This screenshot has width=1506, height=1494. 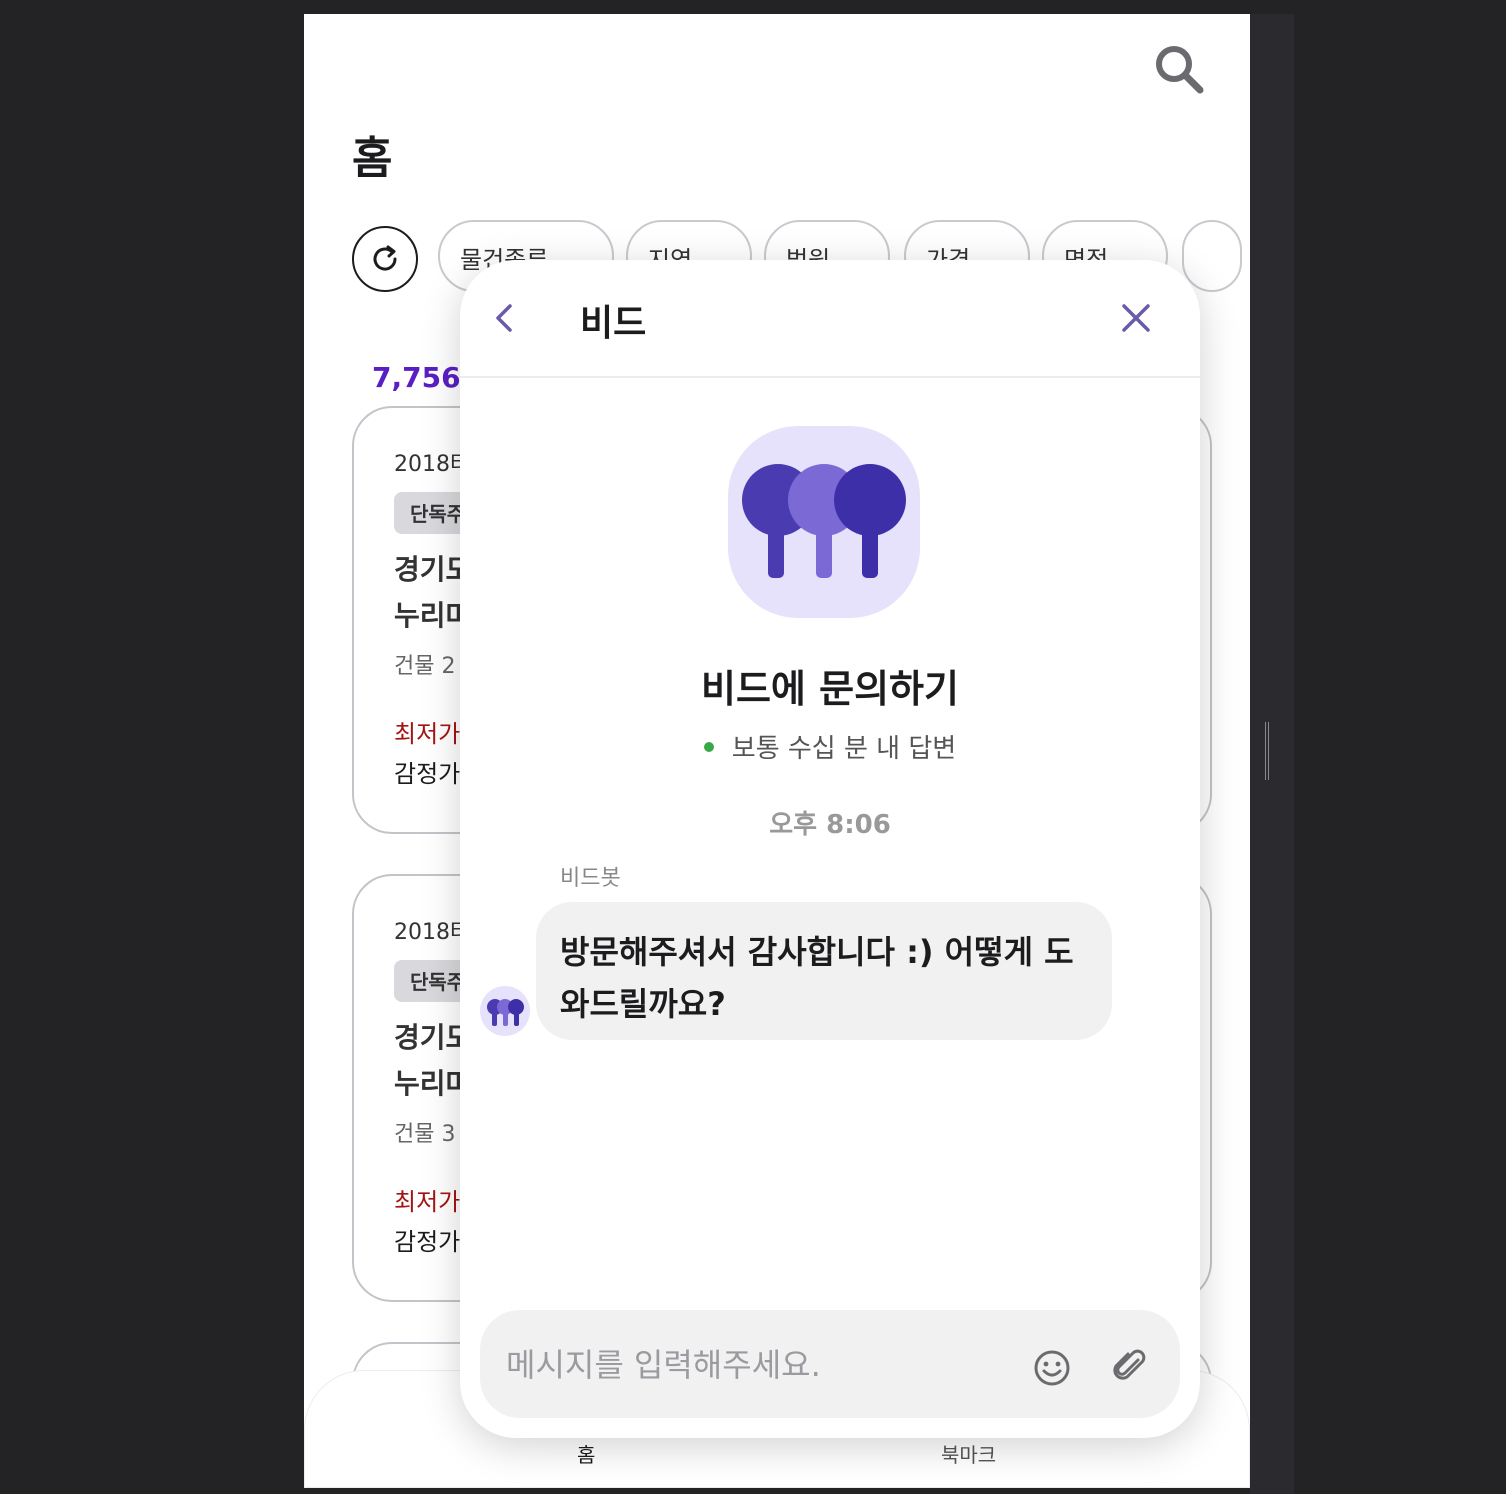 I want to click on sender-name: 비드봇, so click(x=590, y=878).